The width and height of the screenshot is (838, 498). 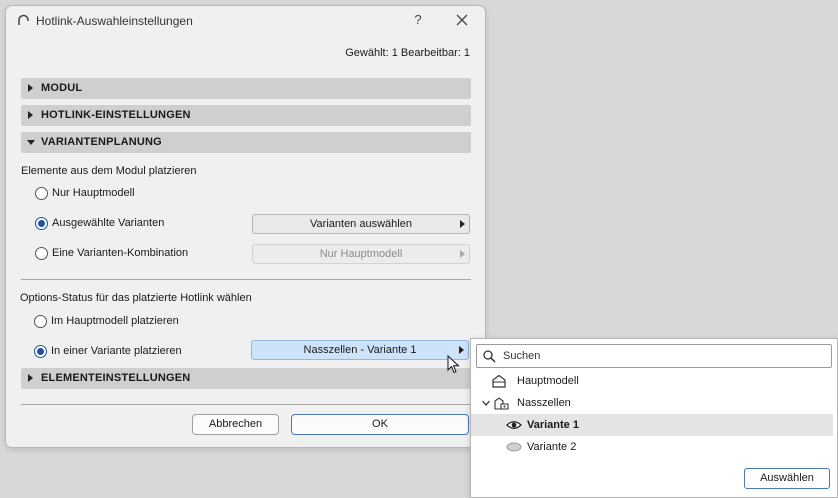 I want to click on close-icon, so click(x=462, y=20).